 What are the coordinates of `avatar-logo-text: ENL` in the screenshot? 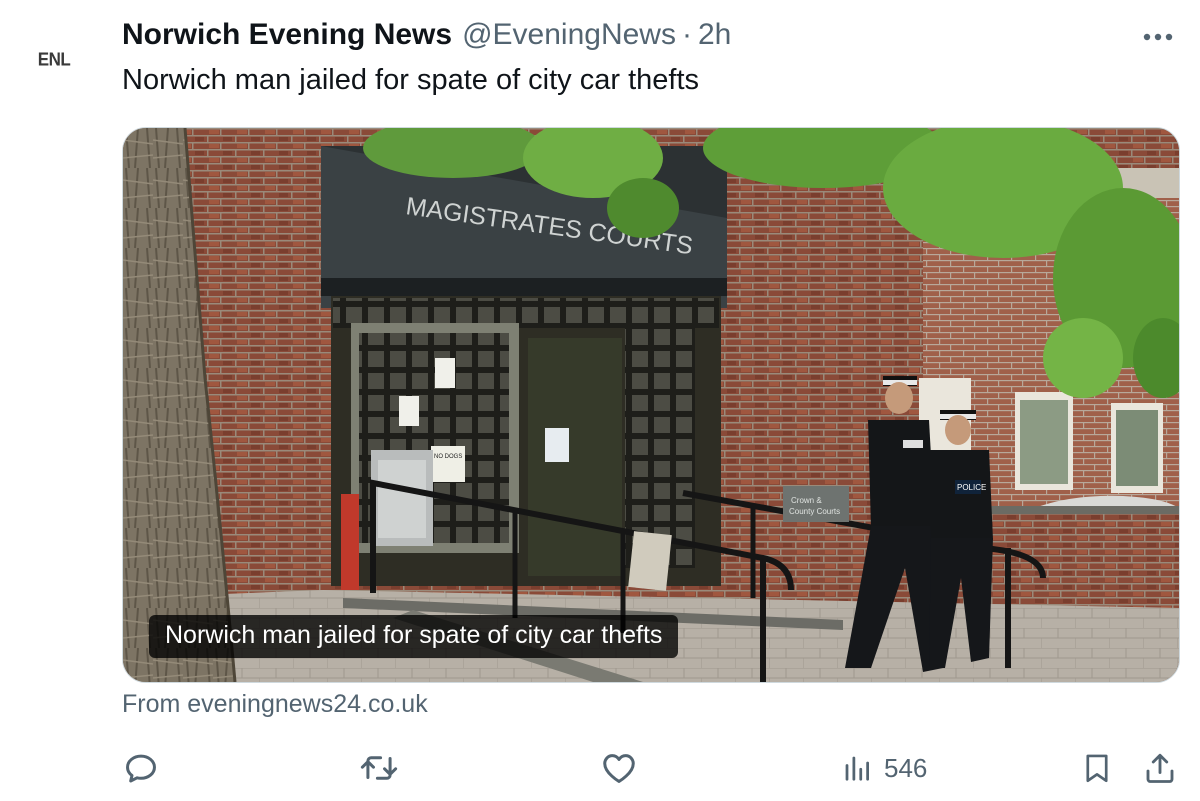 It's located at (54, 59).